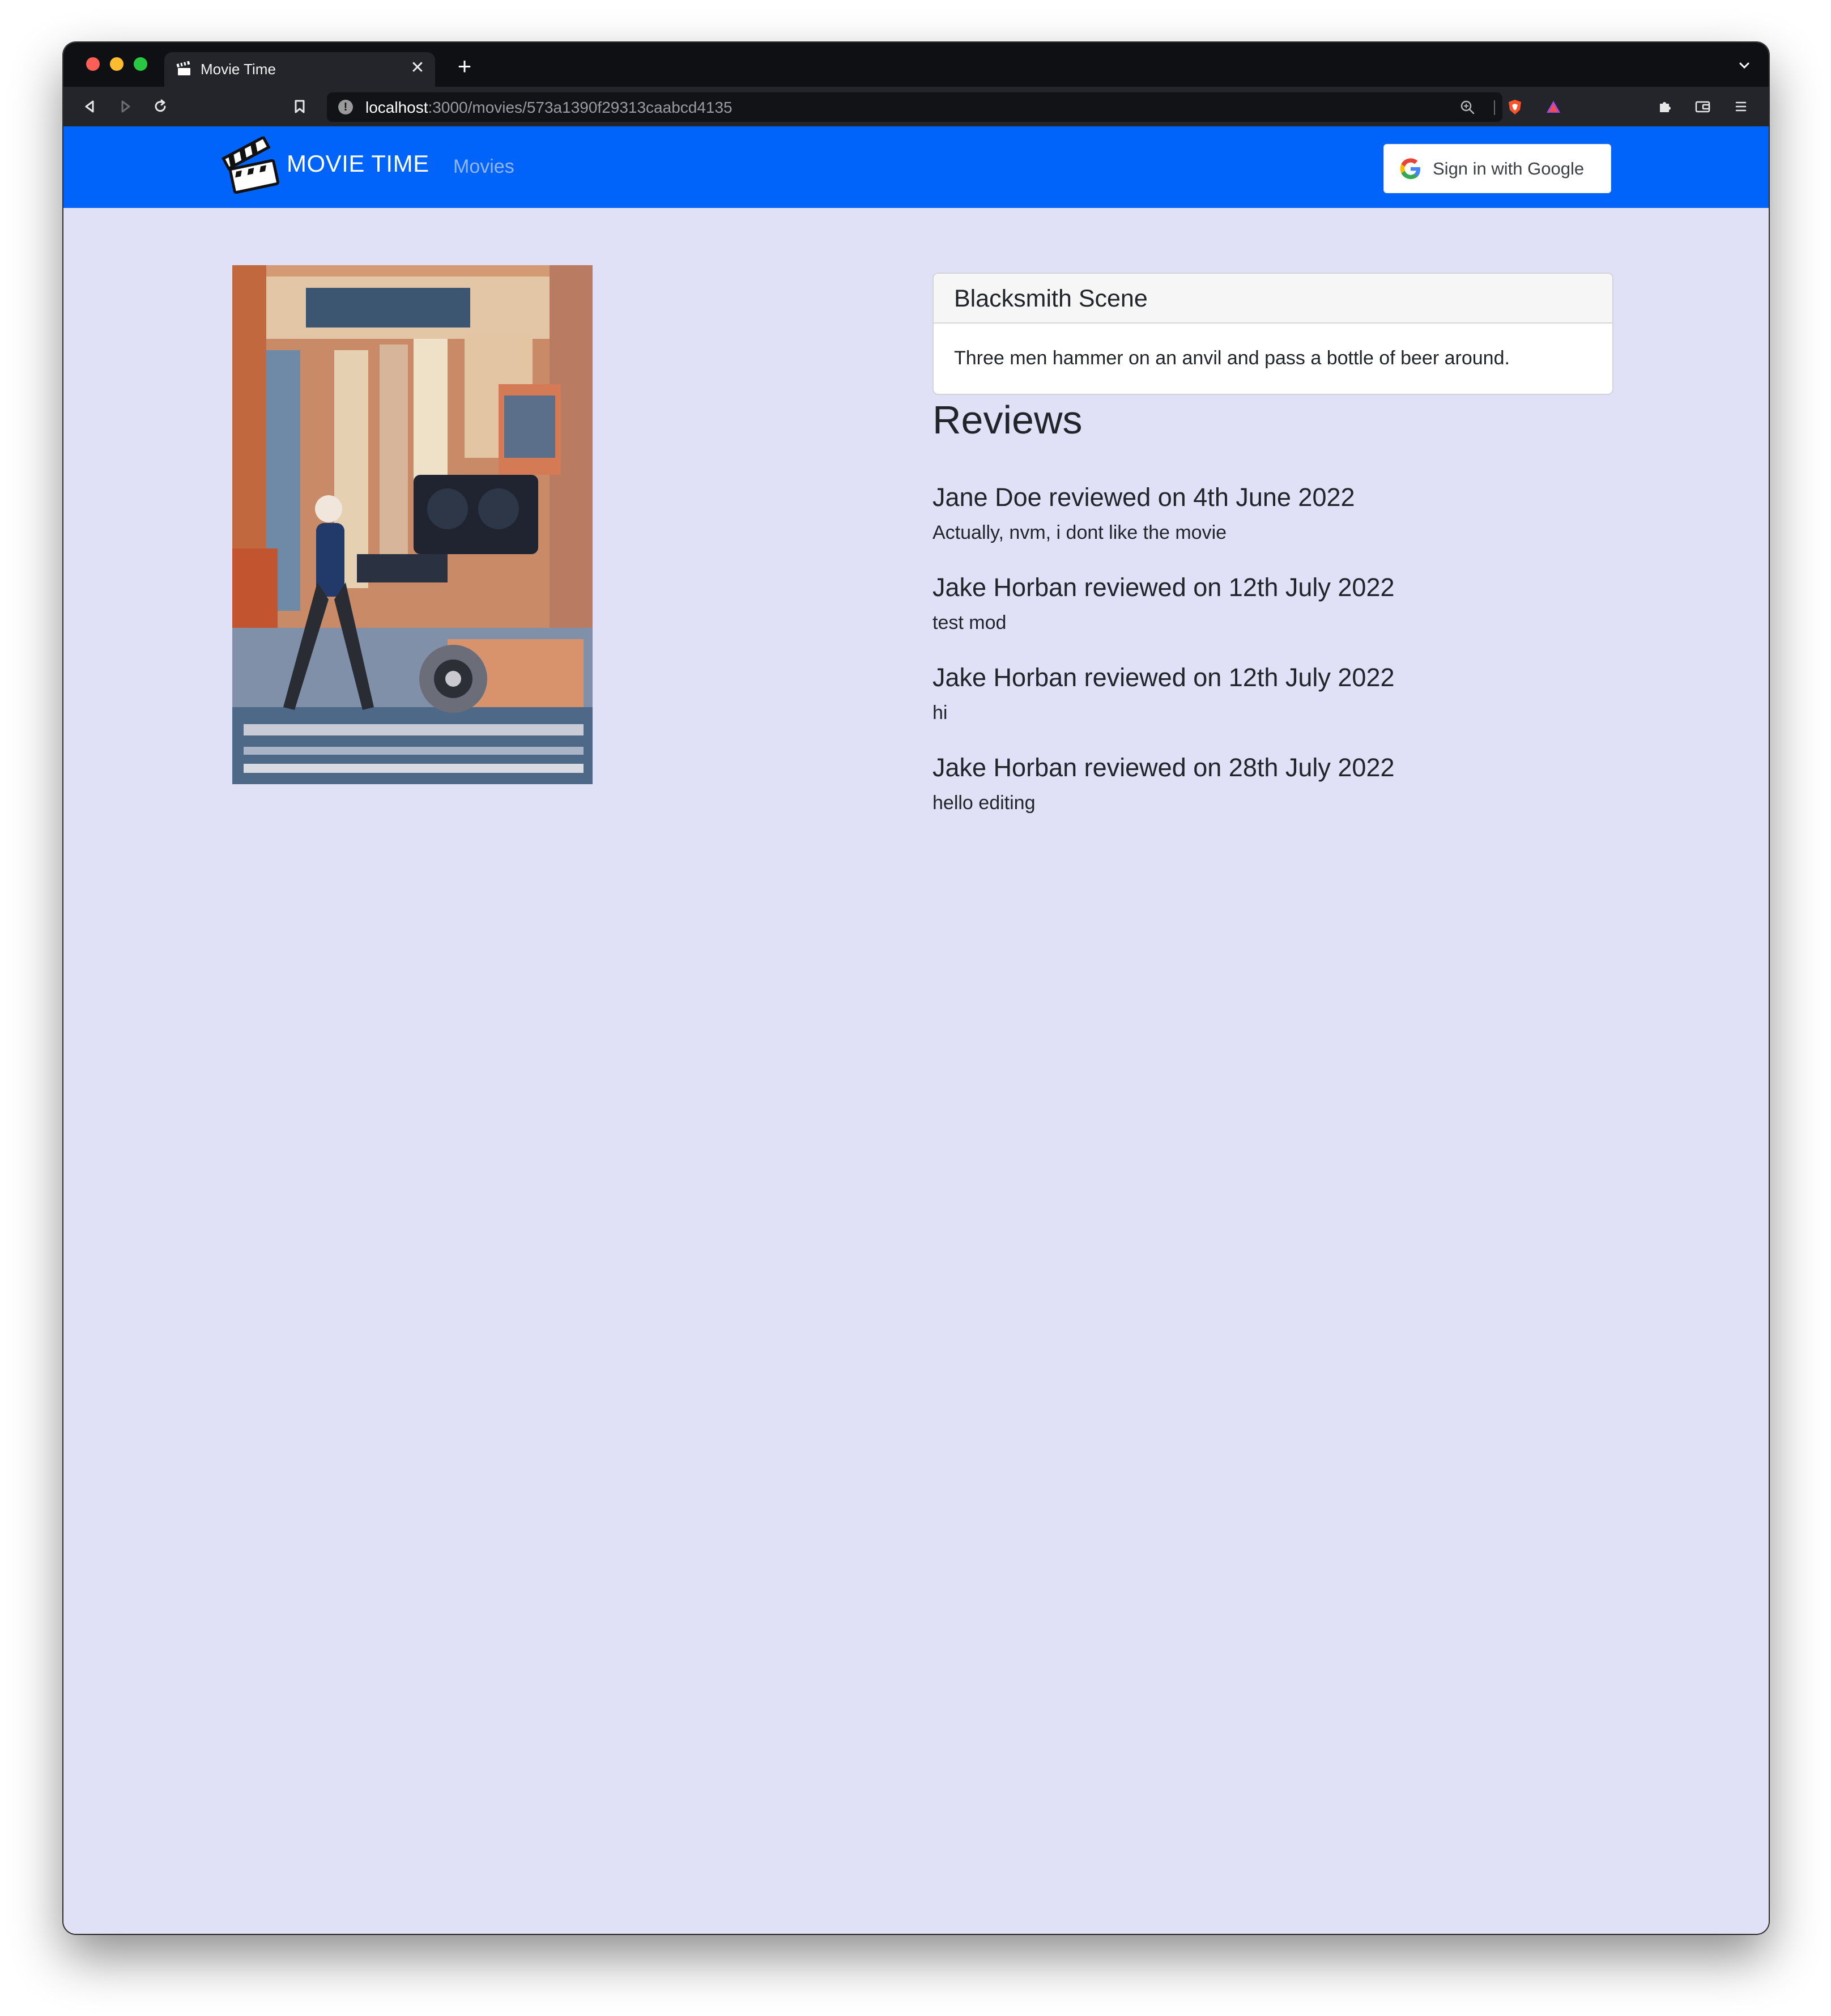 The width and height of the screenshot is (1831, 2016). I want to click on nav-link-movies: Movies, so click(483, 167).